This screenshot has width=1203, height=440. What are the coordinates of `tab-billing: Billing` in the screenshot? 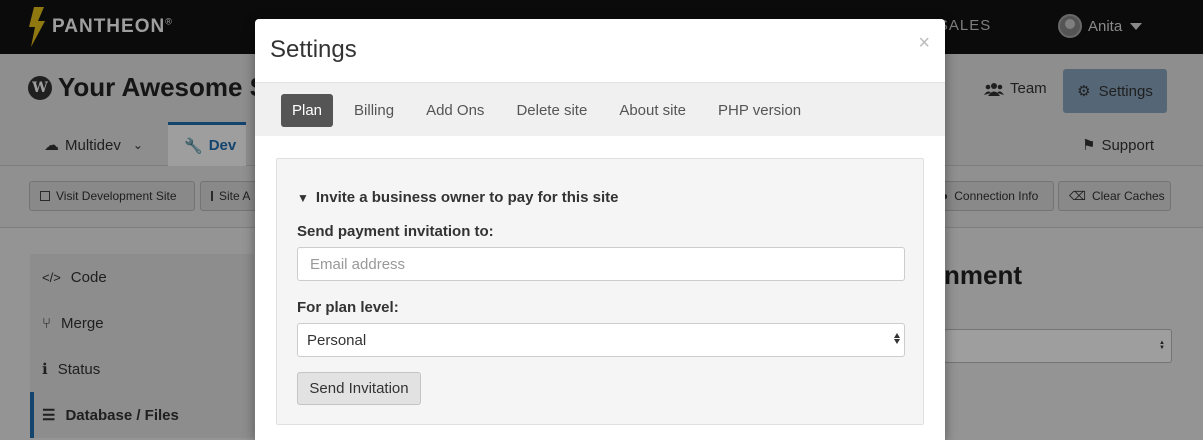 It's located at (374, 110).